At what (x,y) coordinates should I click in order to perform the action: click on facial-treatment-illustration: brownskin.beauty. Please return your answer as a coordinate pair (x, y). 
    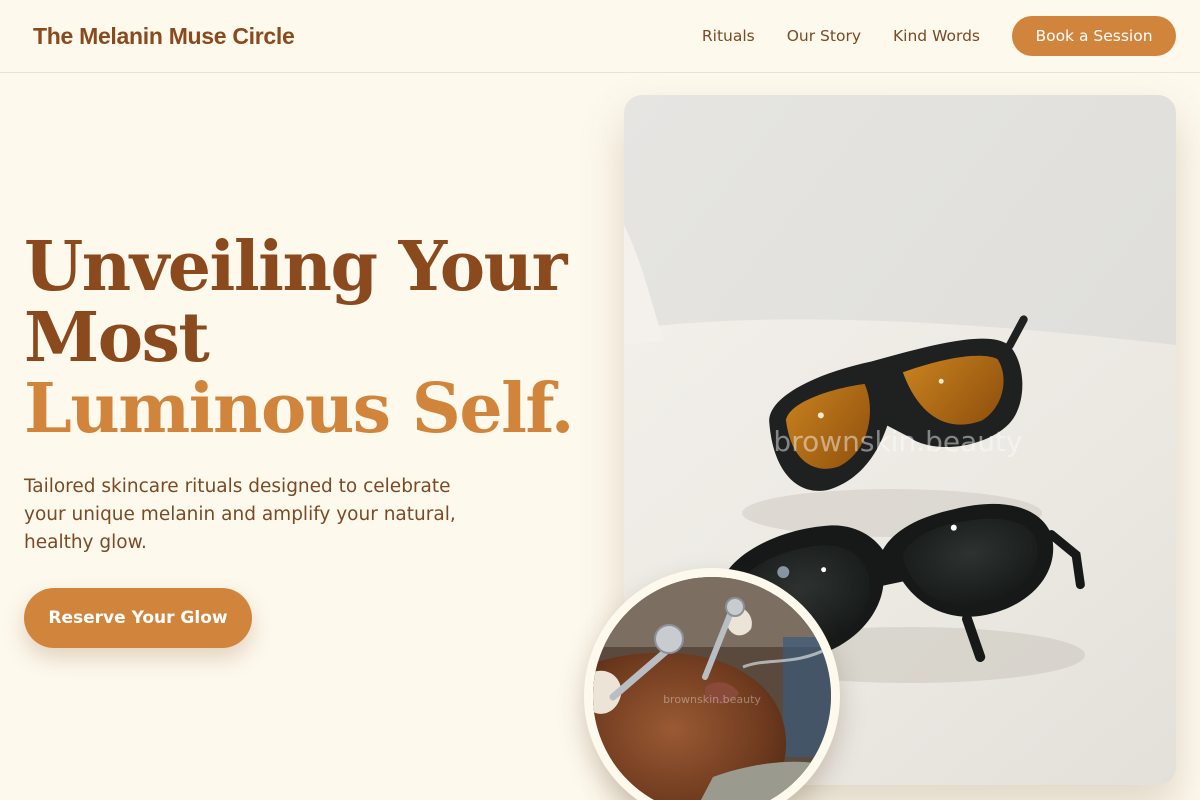
    Looking at the image, I should click on (712, 688).